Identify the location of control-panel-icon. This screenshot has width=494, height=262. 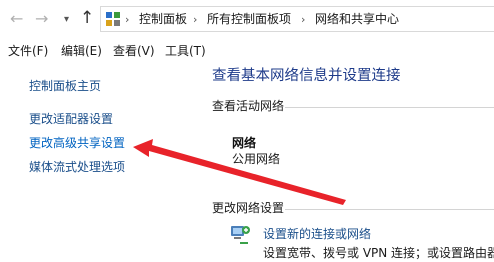
(113, 19).